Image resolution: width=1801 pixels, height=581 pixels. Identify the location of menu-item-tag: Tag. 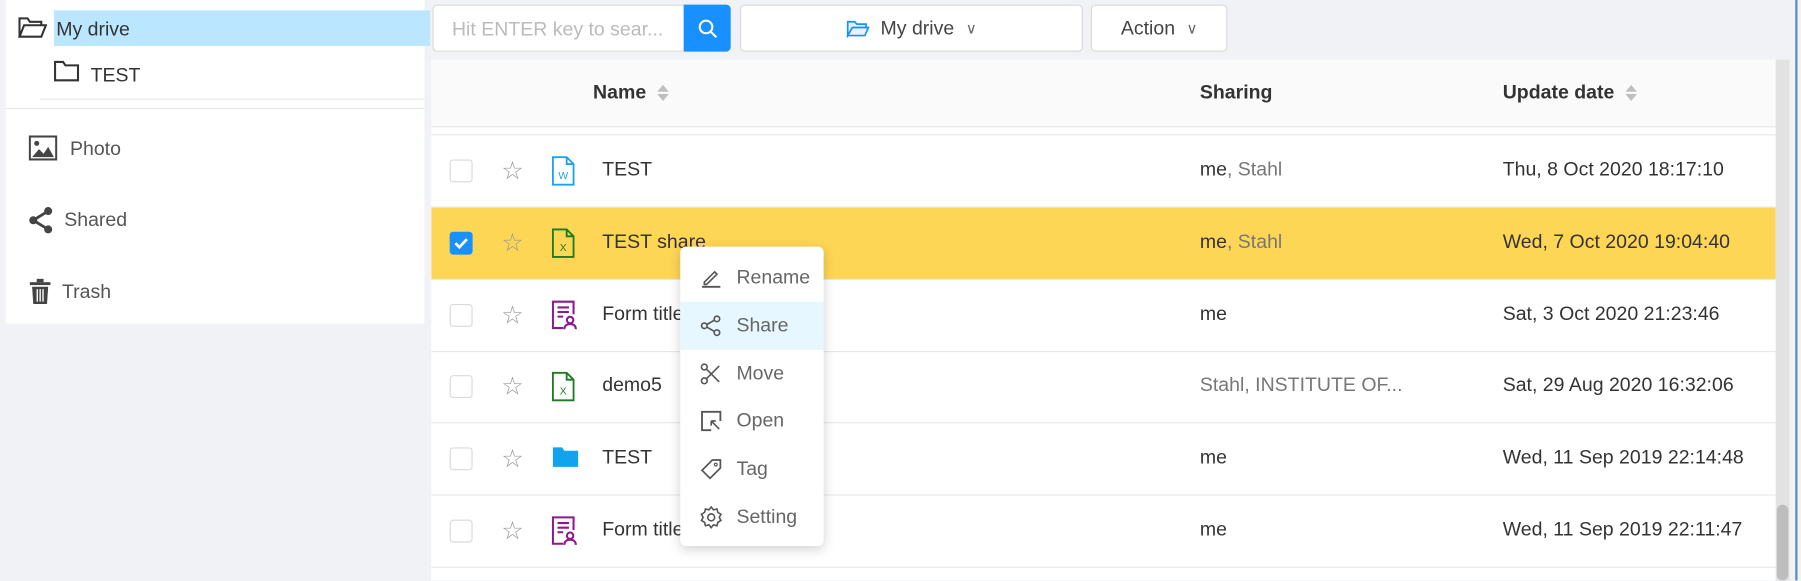
(751, 469).